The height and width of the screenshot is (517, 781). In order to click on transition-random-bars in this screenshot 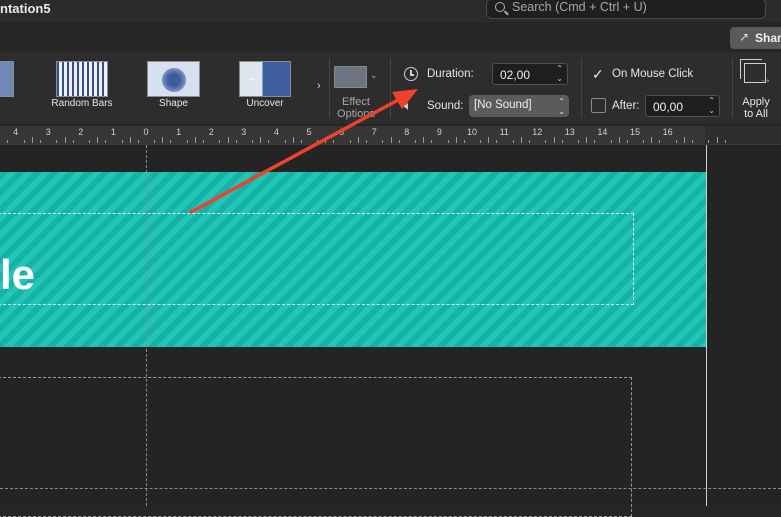, I will do `click(82, 79)`.